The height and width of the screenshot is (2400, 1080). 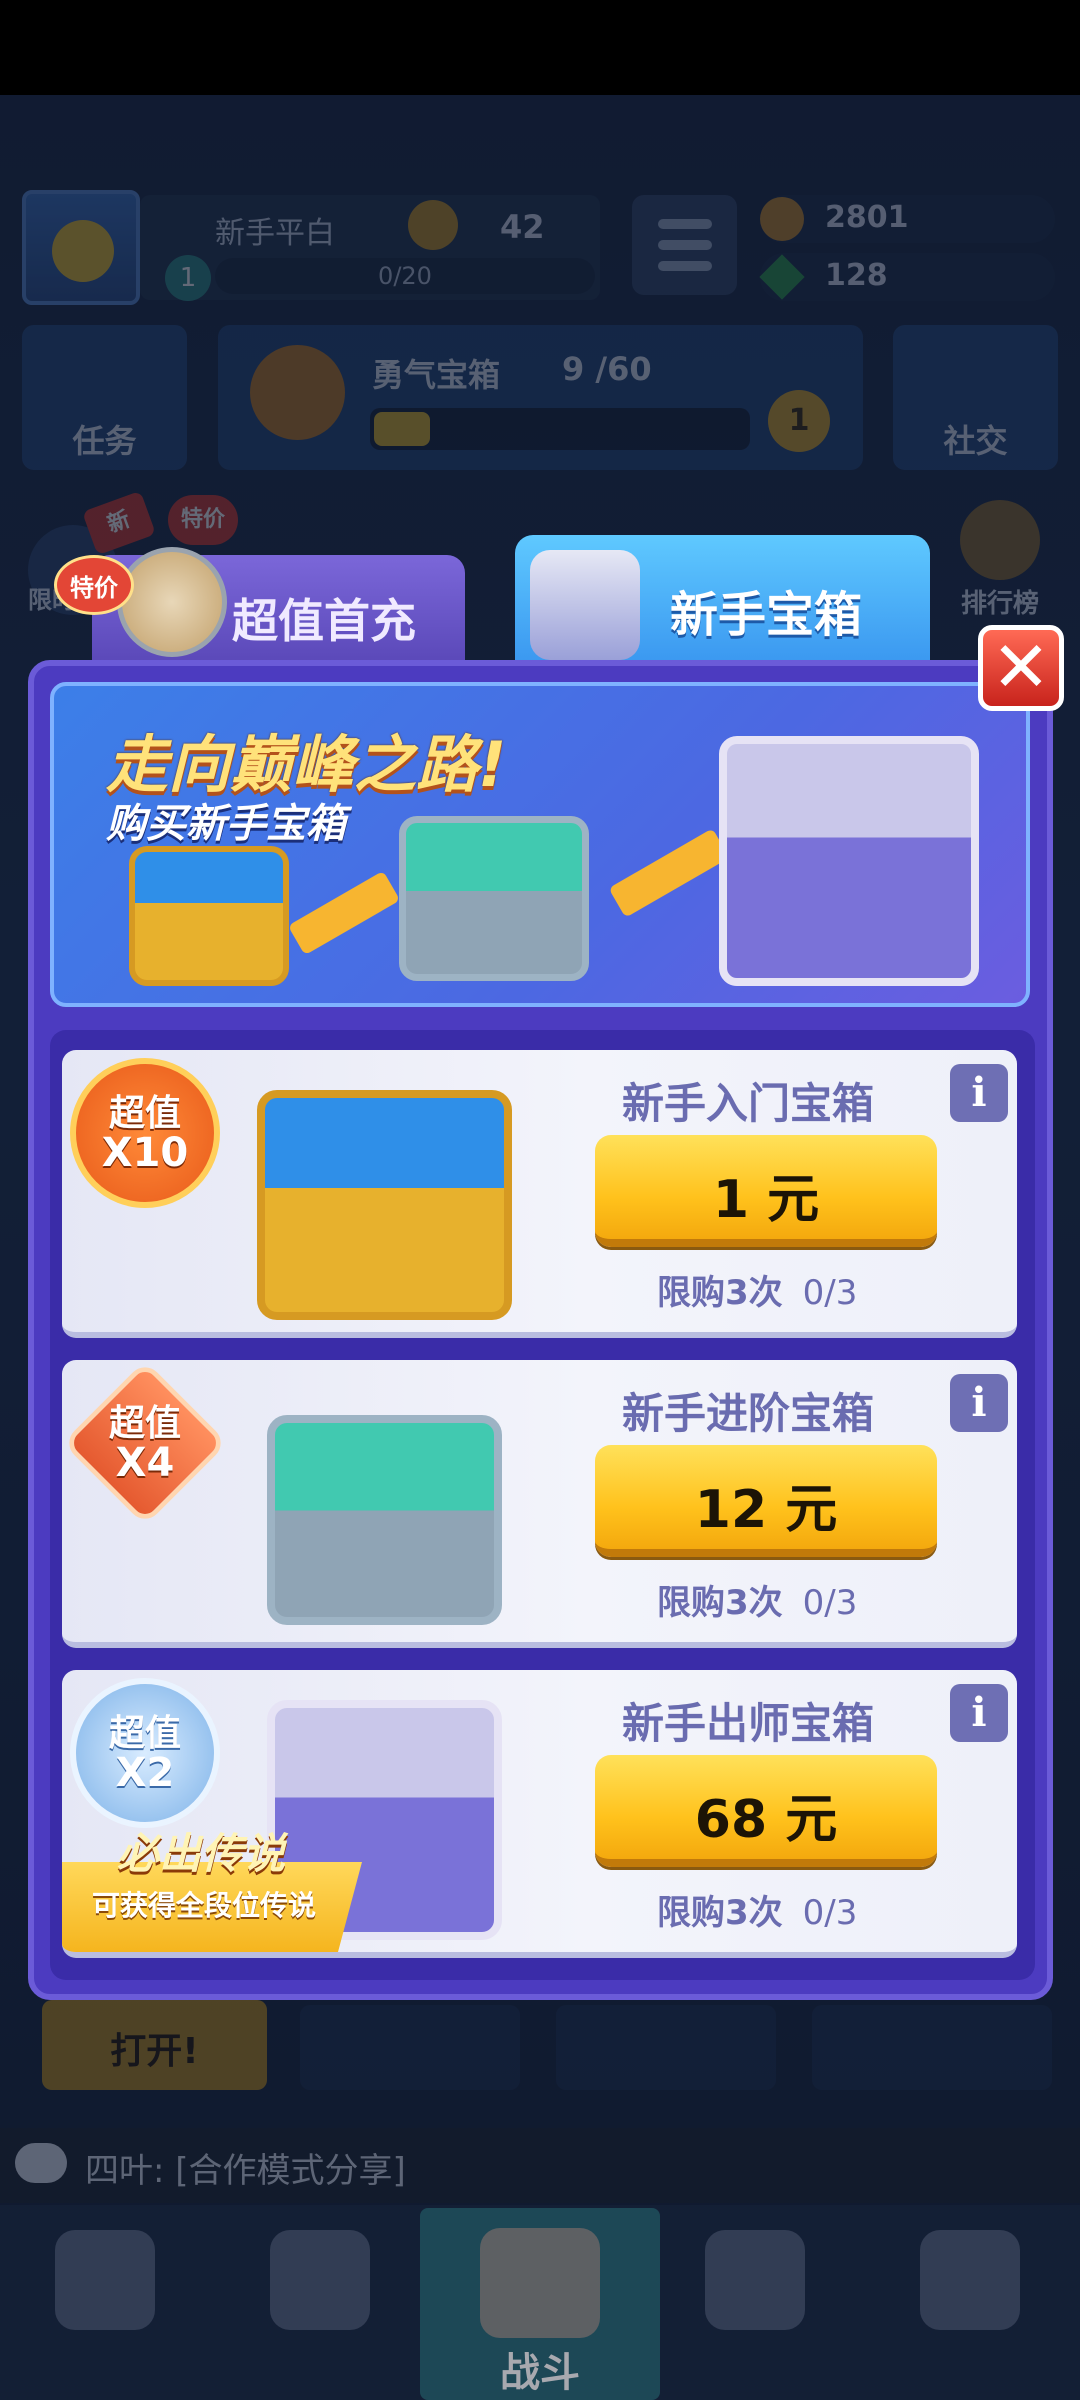 What do you see at coordinates (766, 1200) in the screenshot?
I see `price-label: 1 元` at bounding box center [766, 1200].